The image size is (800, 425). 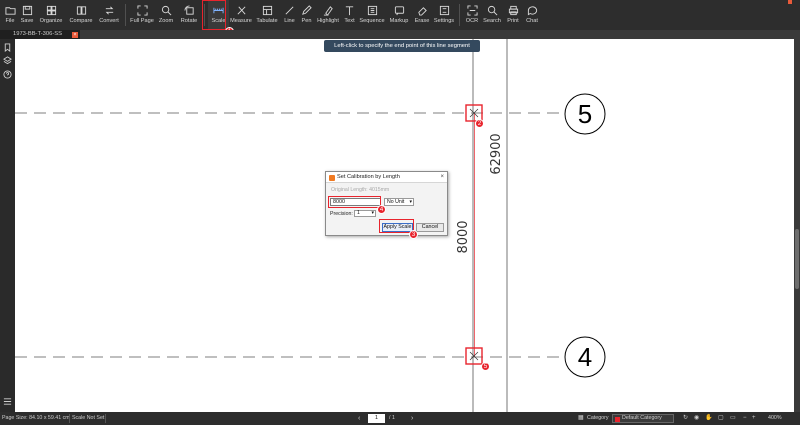 I want to click on text-button: Text, so click(x=349, y=15).